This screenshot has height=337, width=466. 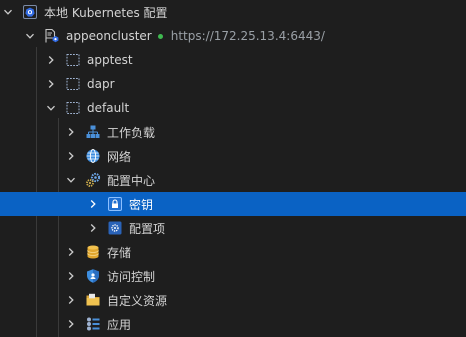 What do you see at coordinates (131, 180) in the screenshot?
I see `tree-item-label: 配置中心` at bounding box center [131, 180].